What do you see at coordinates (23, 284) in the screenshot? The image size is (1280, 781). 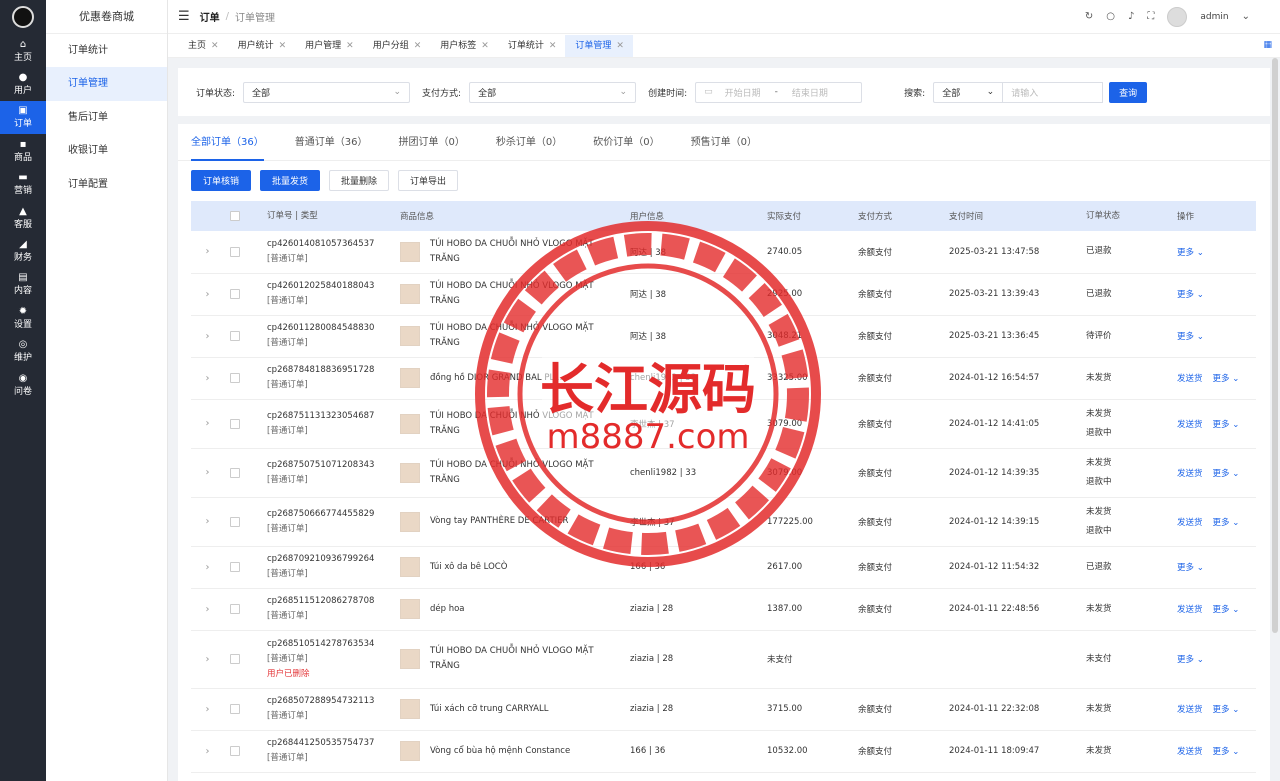 I see `rail-item-7: ▤ 内容` at bounding box center [23, 284].